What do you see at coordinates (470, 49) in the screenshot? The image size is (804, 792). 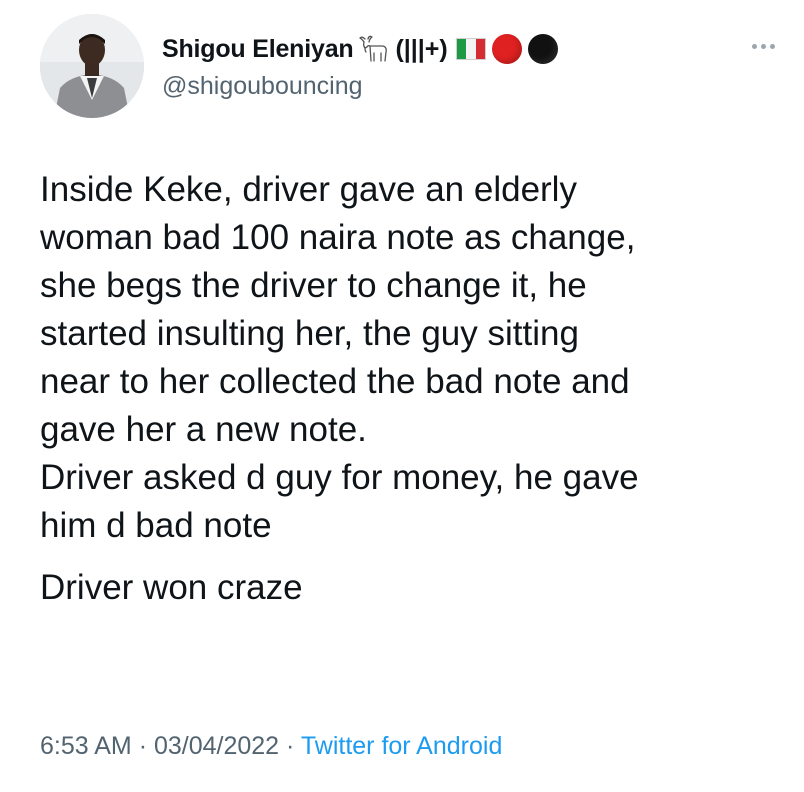 I see `italy-flag-icon` at bounding box center [470, 49].